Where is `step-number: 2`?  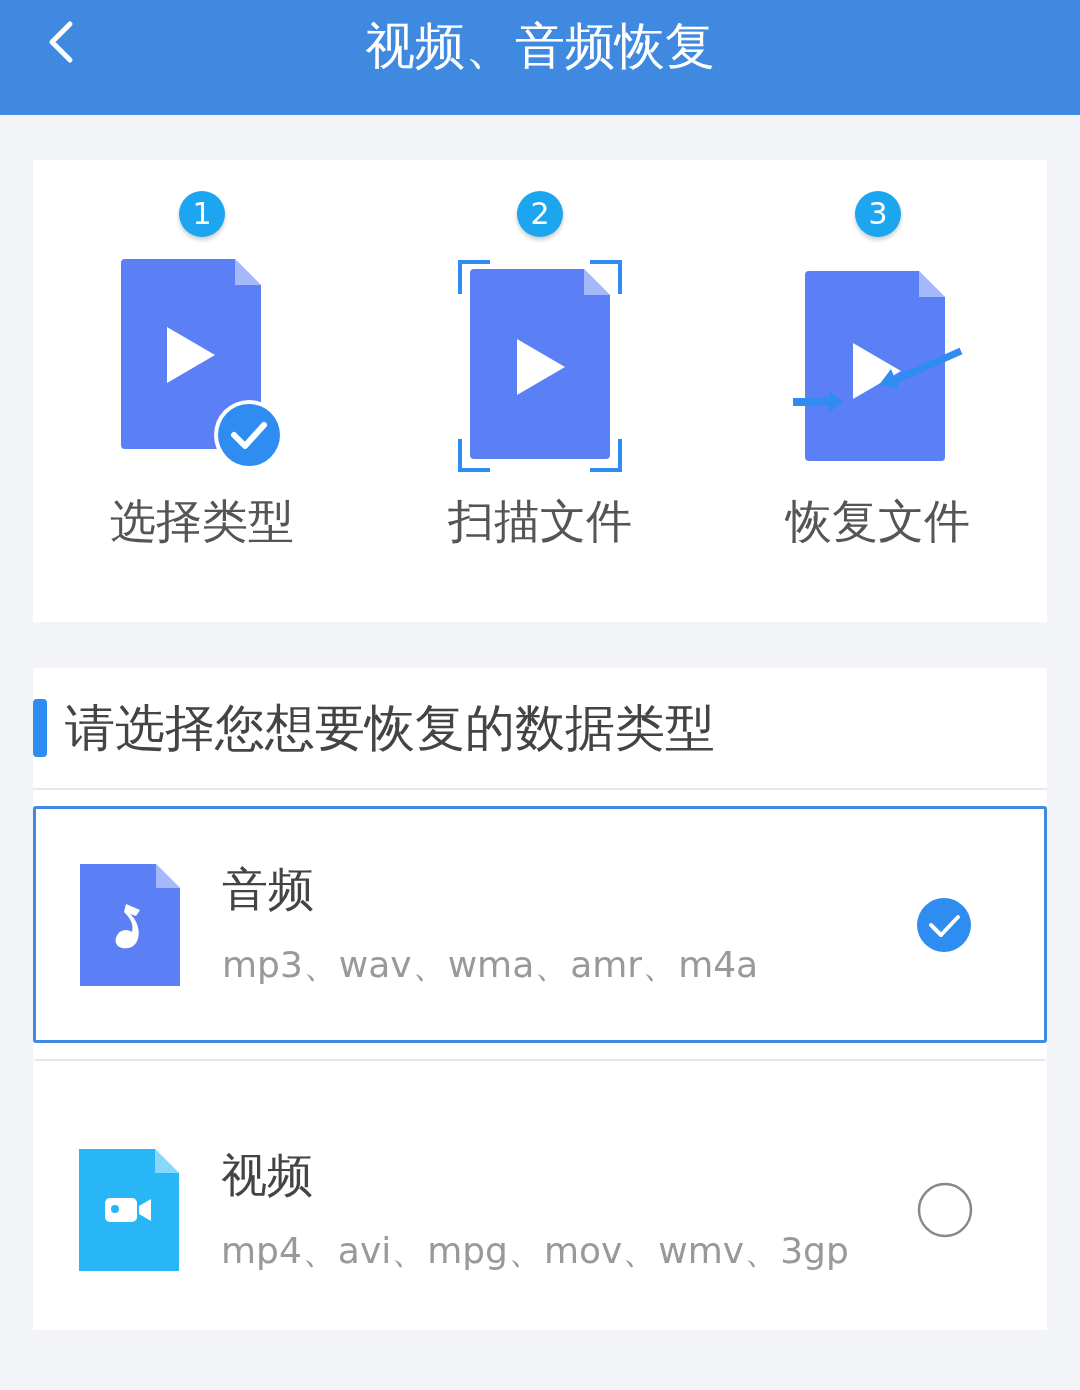
step-number: 2 is located at coordinates (540, 214).